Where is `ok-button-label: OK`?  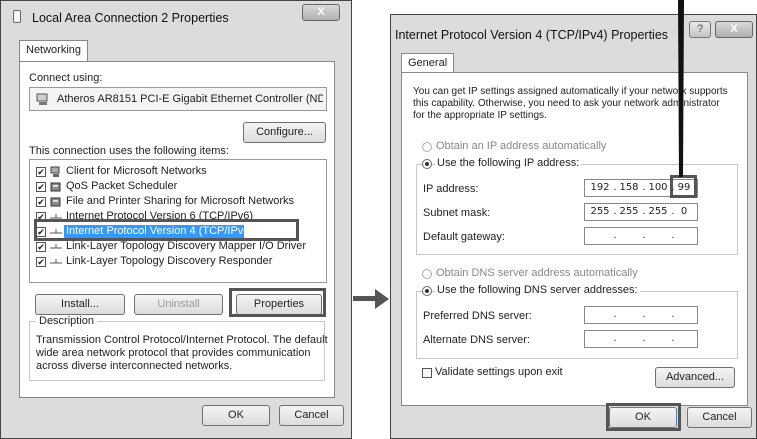 ok-button-label: OK is located at coordinates (236, 415).